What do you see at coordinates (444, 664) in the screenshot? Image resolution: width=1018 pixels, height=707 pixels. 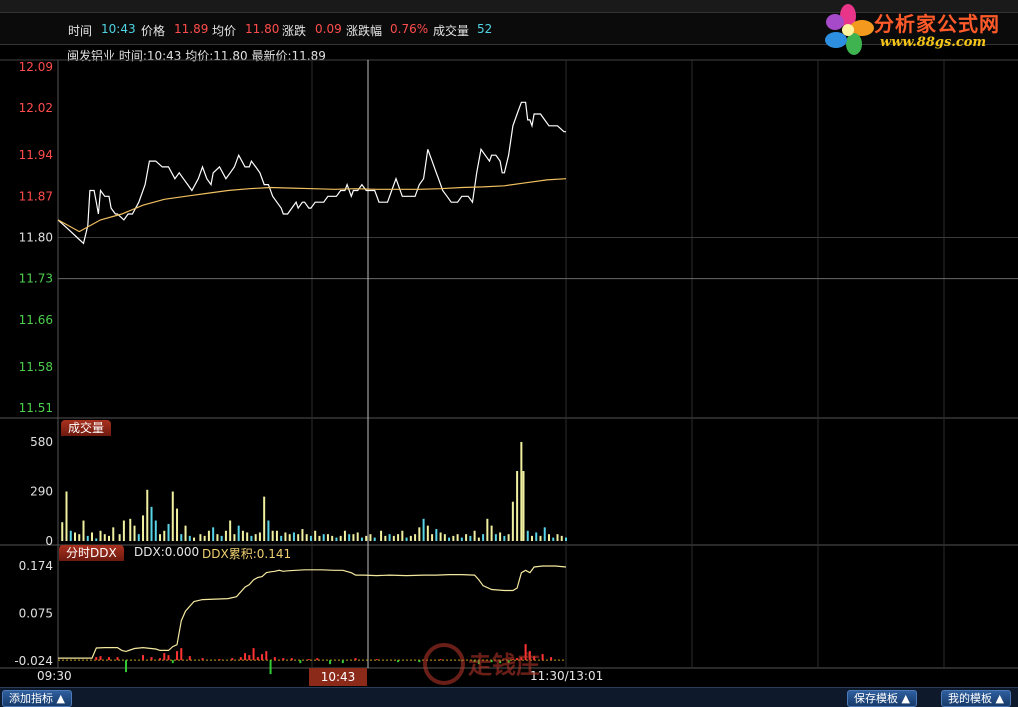 I see `watermark-circle-icon` at bounding box center [444, 664].